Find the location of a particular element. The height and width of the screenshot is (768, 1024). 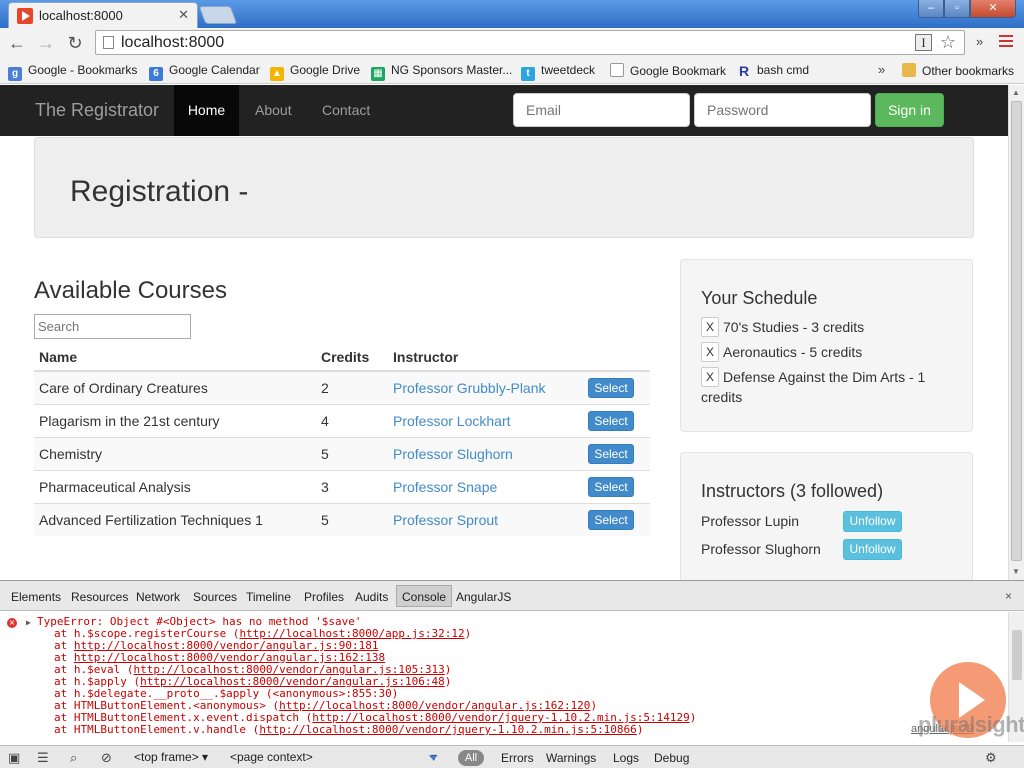

course-name: Advanced Fertilization Techniques 1 is located at coordinates (175, 519).